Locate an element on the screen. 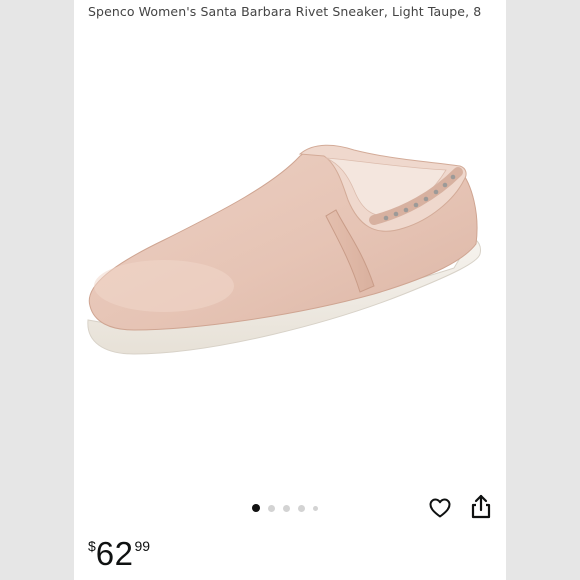  heart-icon is located at coordinates (440, 508).